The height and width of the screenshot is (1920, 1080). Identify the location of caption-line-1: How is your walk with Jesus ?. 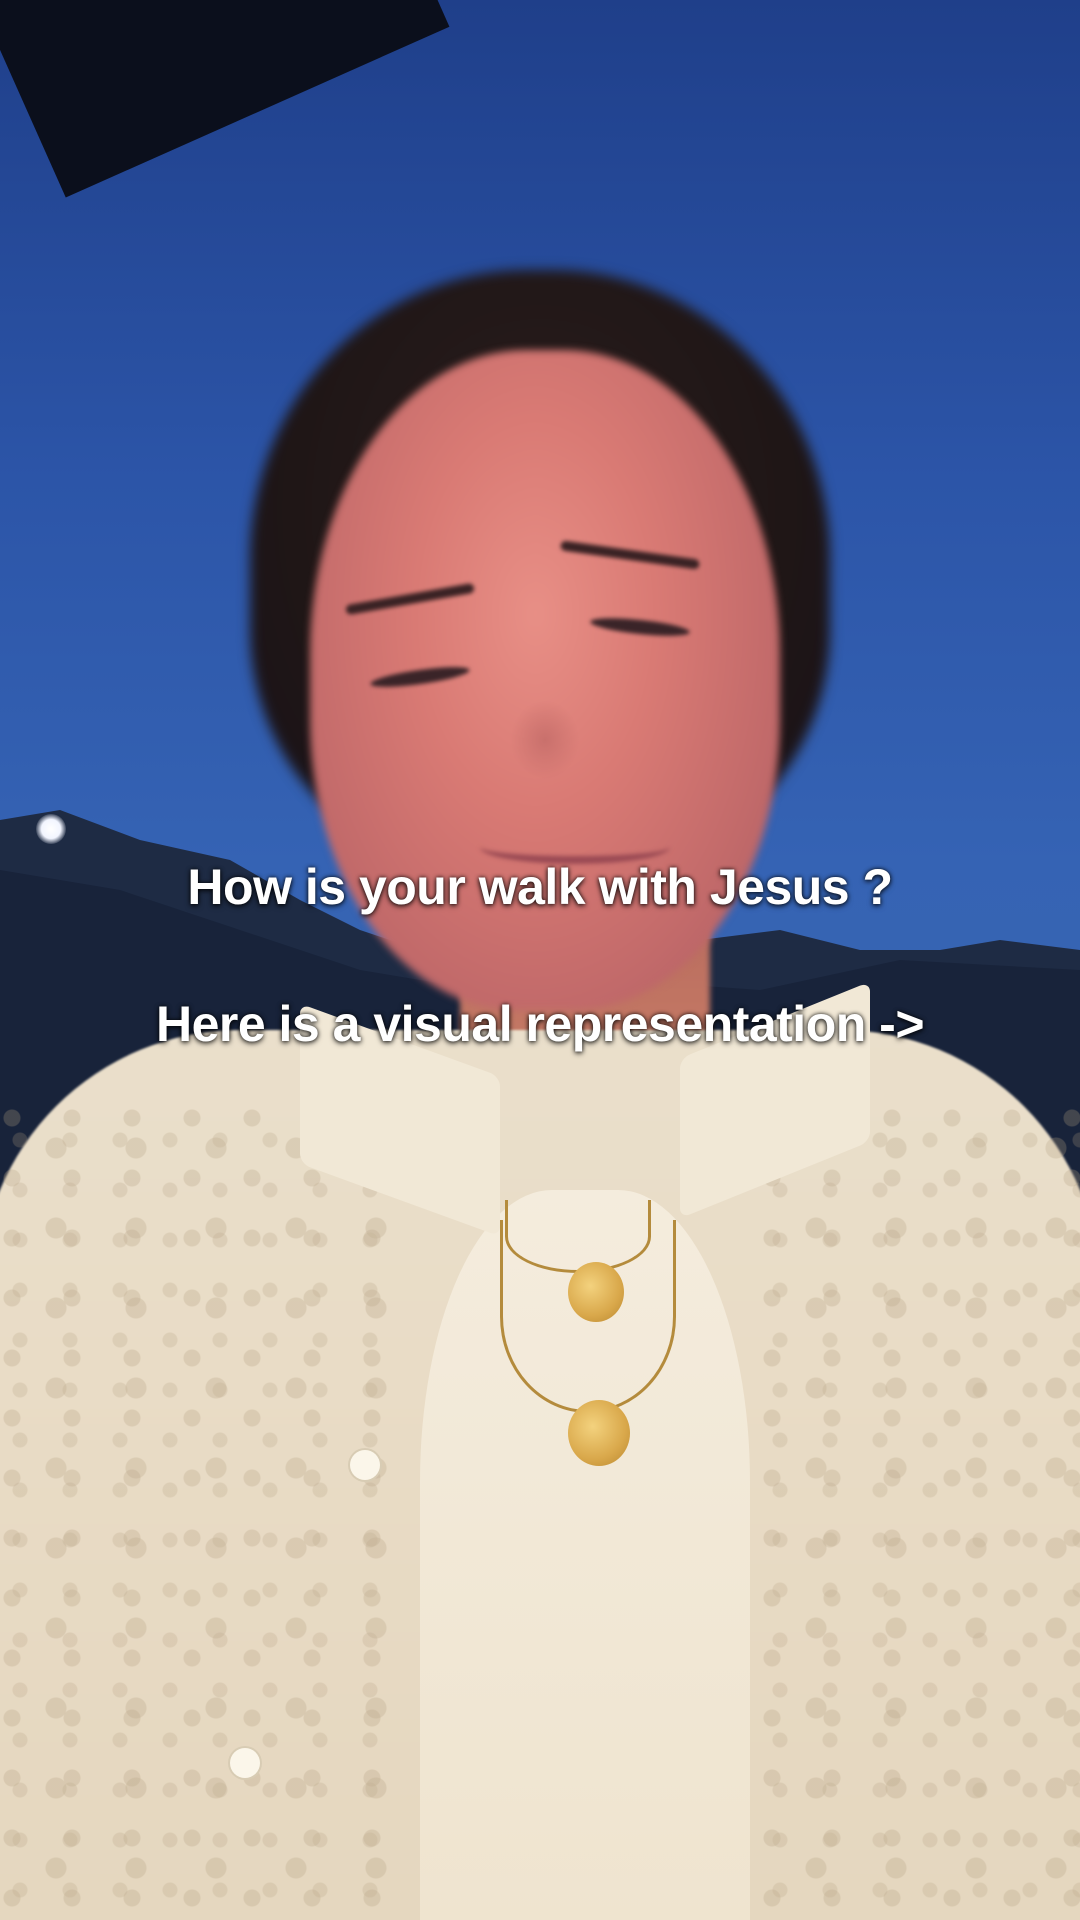
(540, 887).